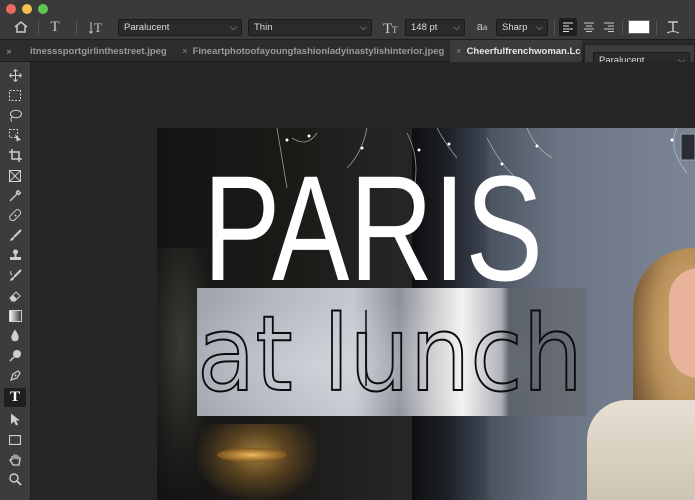  I want to click on double-chevron-icon: », so click(9, 51).